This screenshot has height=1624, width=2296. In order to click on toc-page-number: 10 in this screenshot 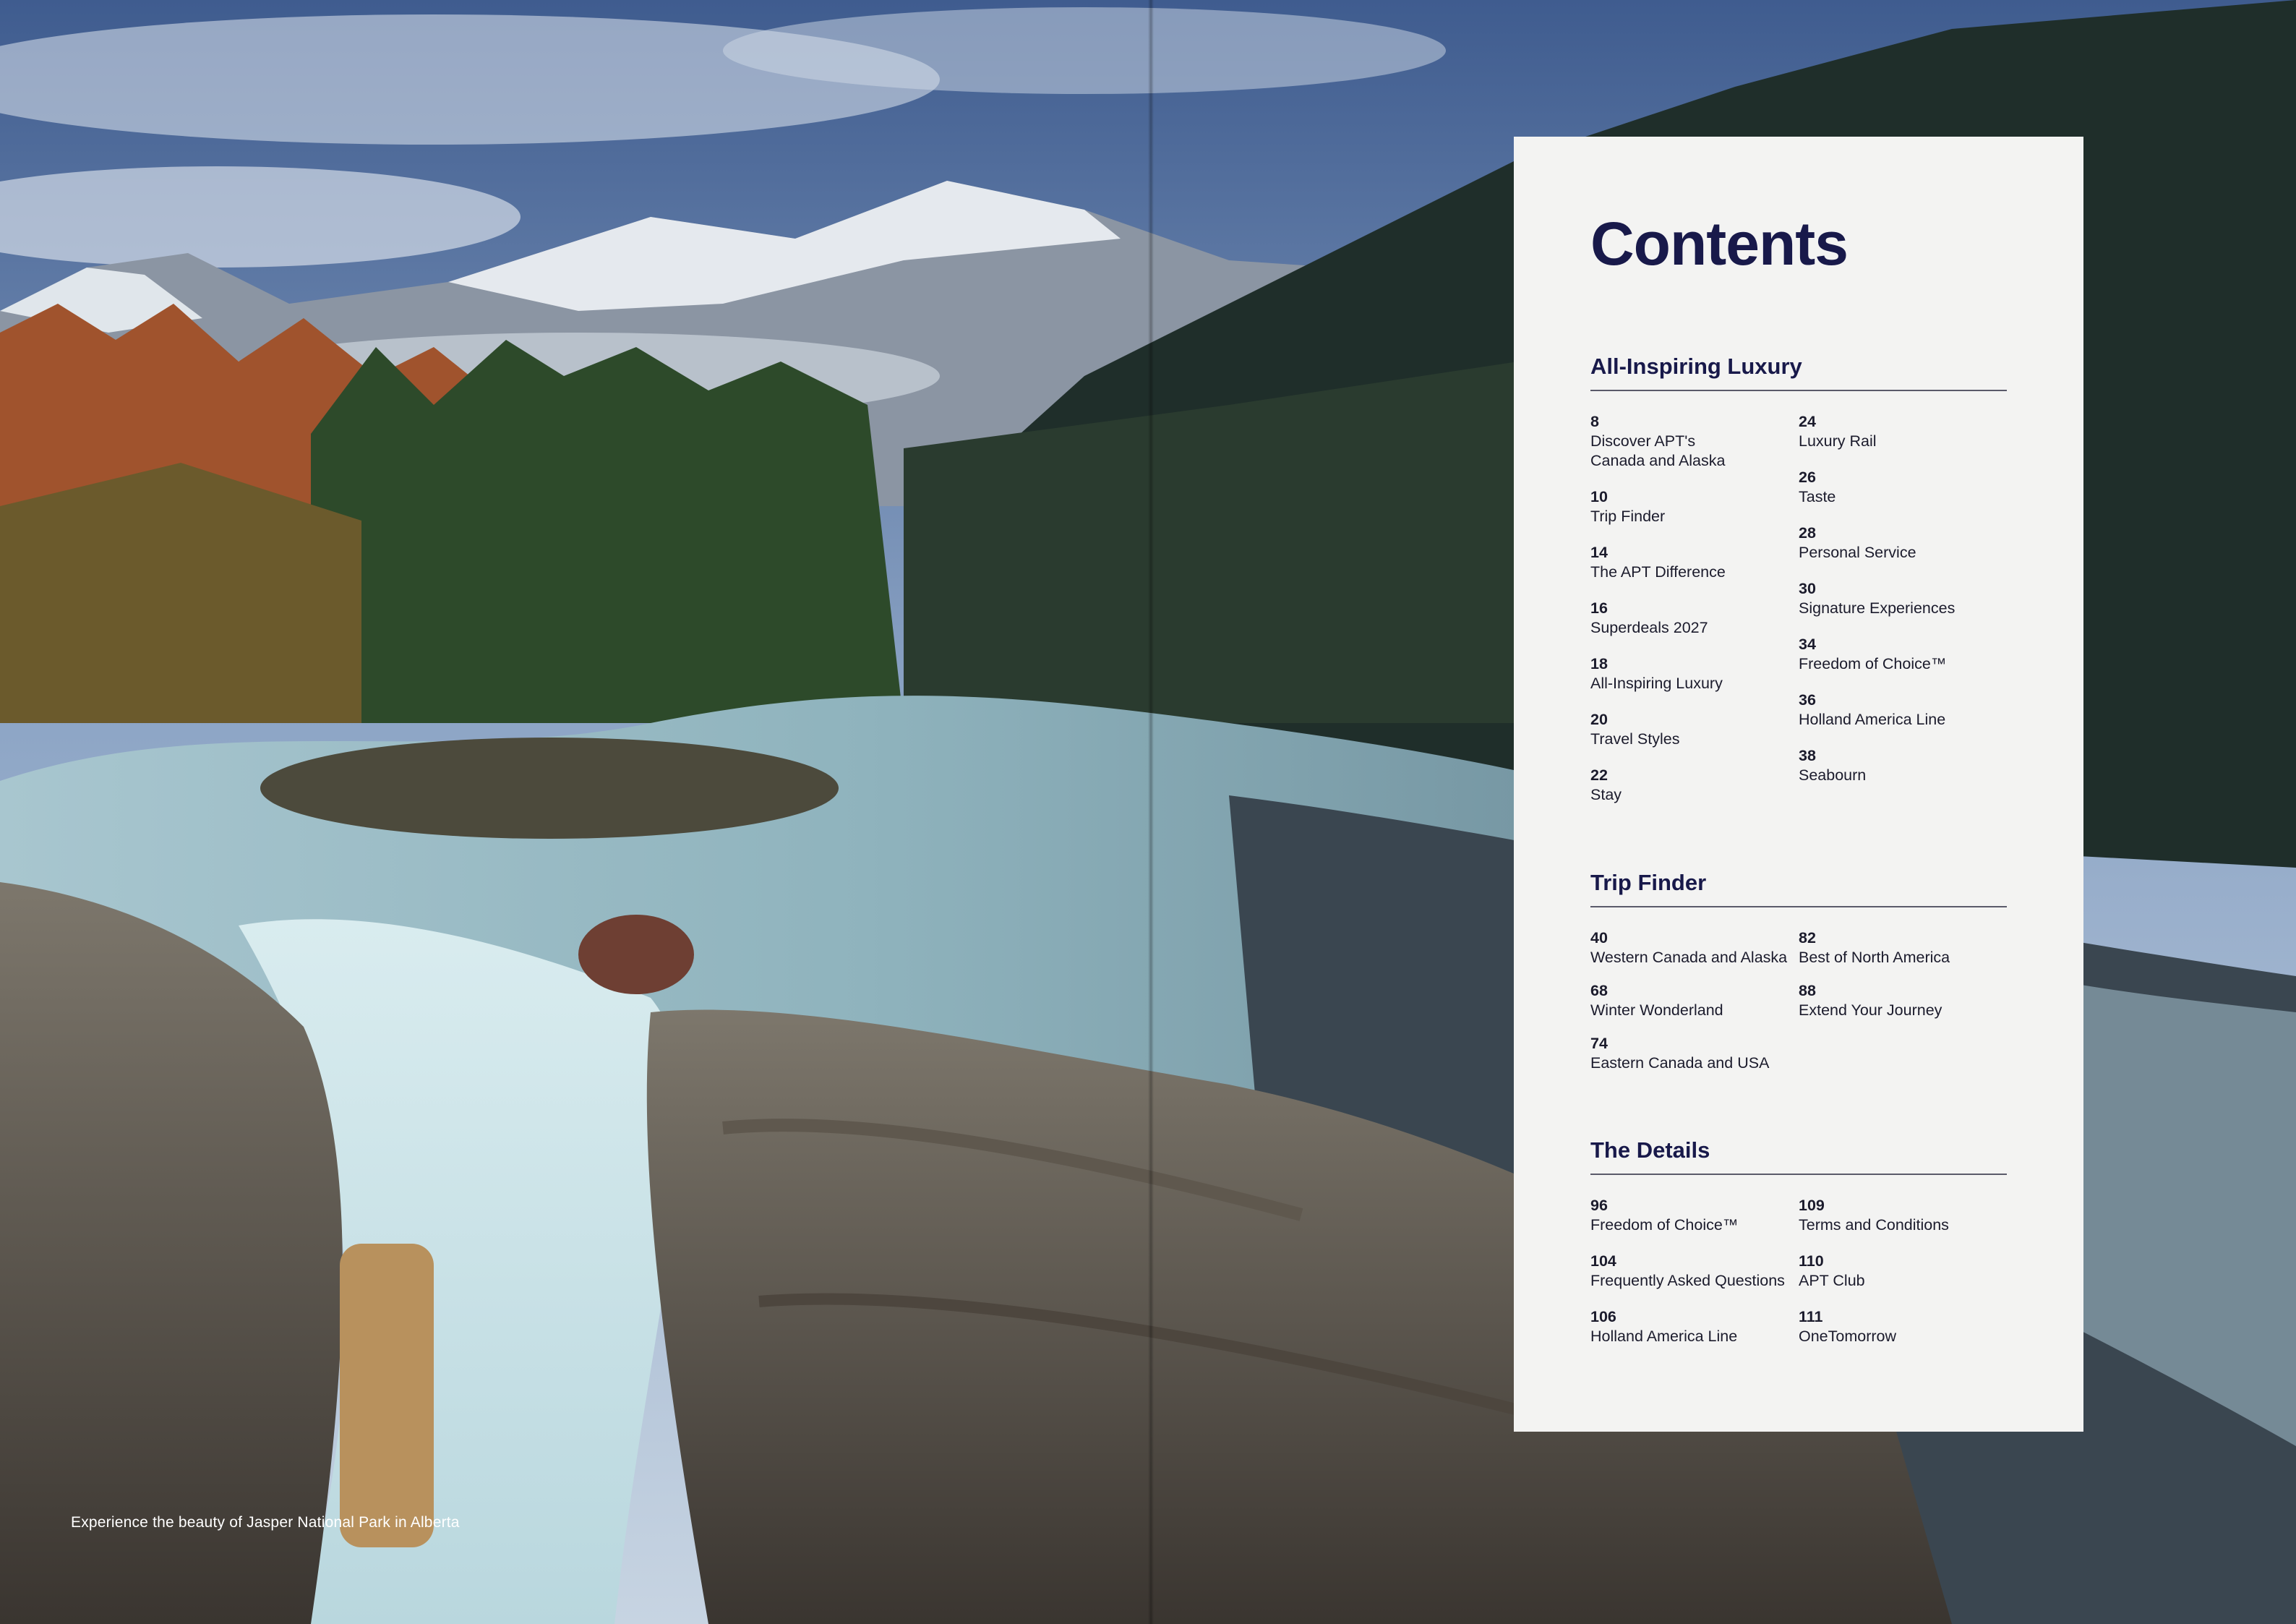, I will do `click(1599, 496)`.